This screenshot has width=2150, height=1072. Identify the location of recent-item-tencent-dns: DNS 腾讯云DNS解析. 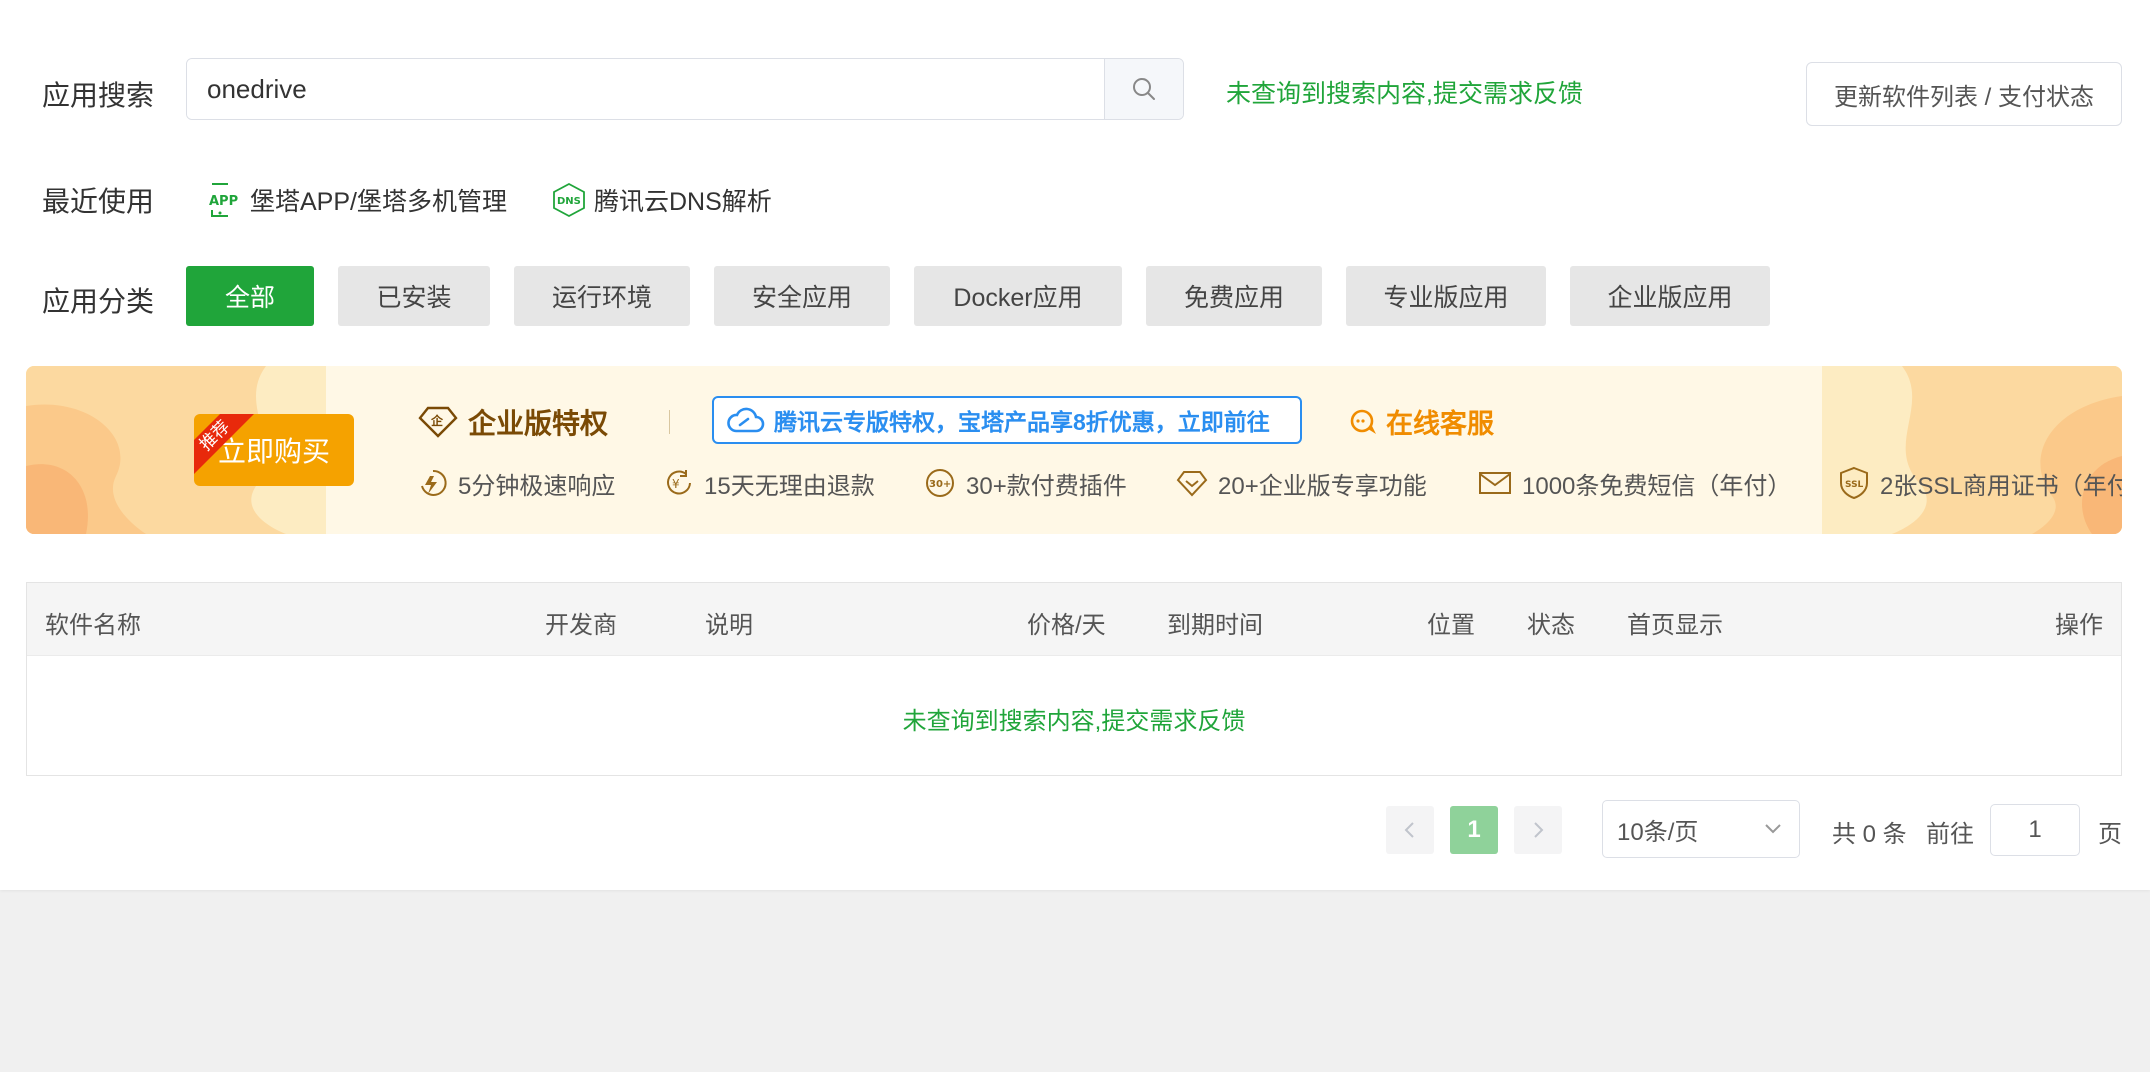
(662, 200).